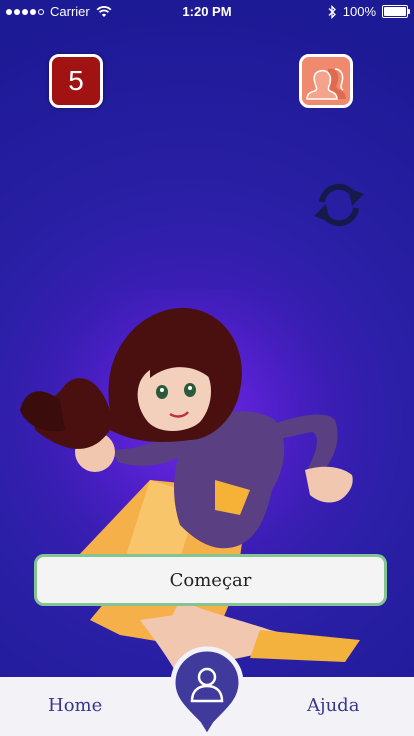  I want to click on refresh-icon, so click(339, 205).